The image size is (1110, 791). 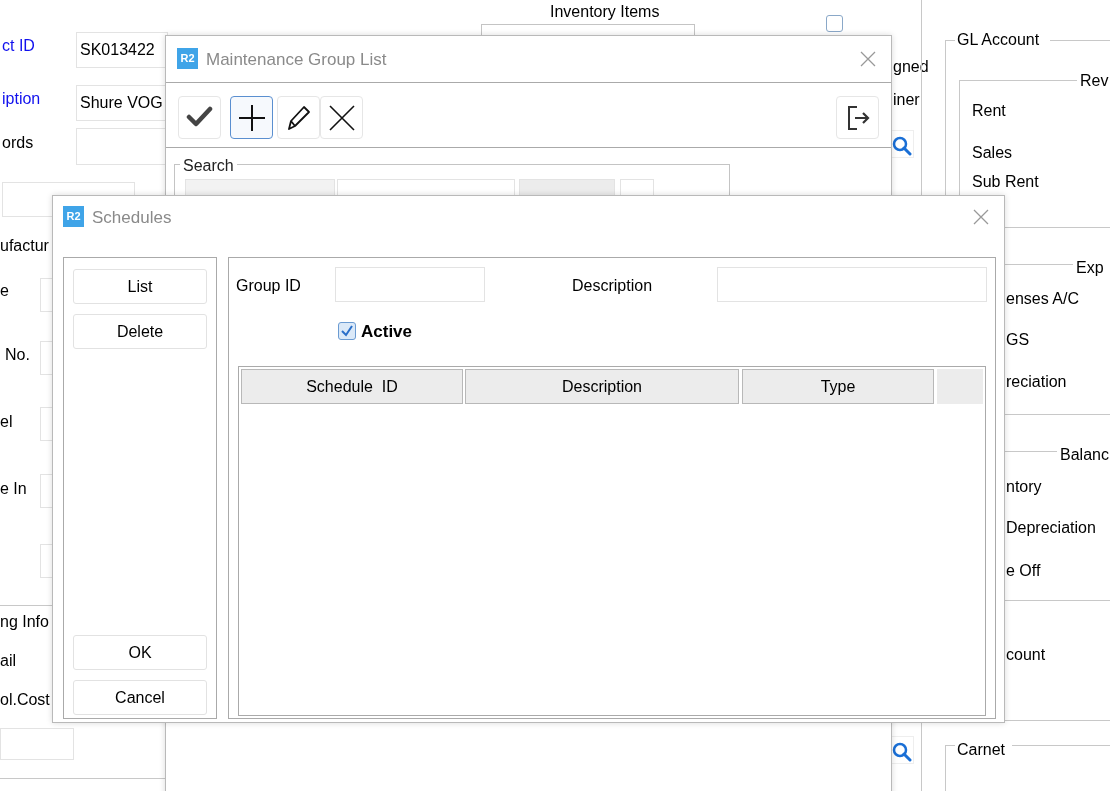 What do you see at coordinates (8, 661) in the screenshot?
I see `field-label: ail` at bounding box center [8, 661].